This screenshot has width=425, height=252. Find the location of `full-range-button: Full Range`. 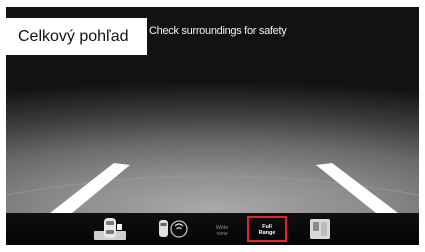

full-range-button: Full Range is located at coordinates (267, 229).